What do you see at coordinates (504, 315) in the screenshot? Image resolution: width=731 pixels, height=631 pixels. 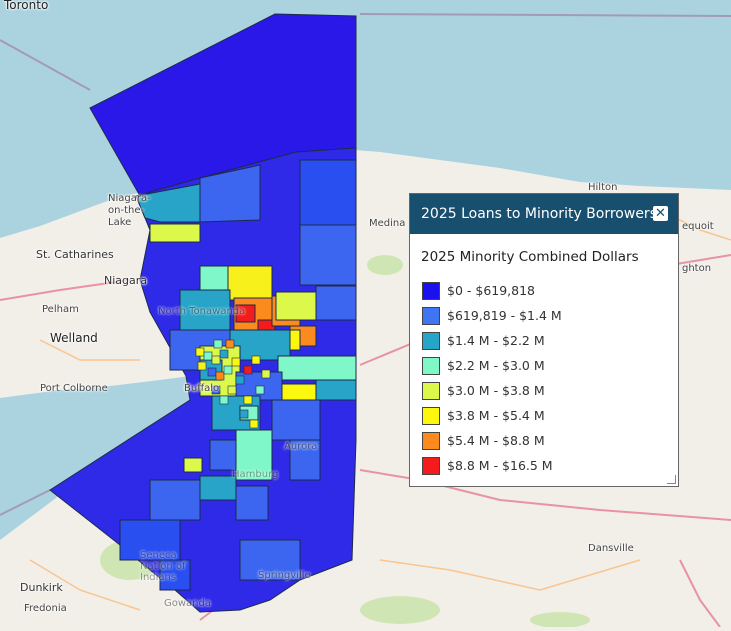 I see `legend-item-label: $619,819 - $1.4 M` at bounding box center [504, 315].